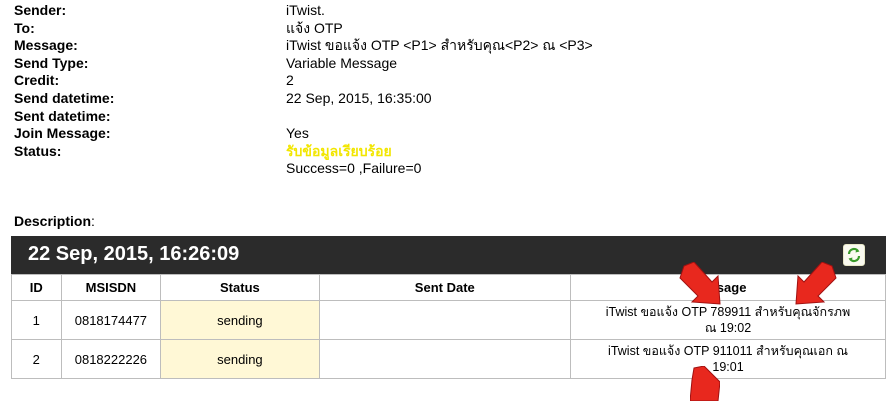 The height and width of the screenshot is (401, 886). What do you see at coordinates (240, 287) in the screenshot?
I see `column-header-status: Status` at bounding box center [240, 287].